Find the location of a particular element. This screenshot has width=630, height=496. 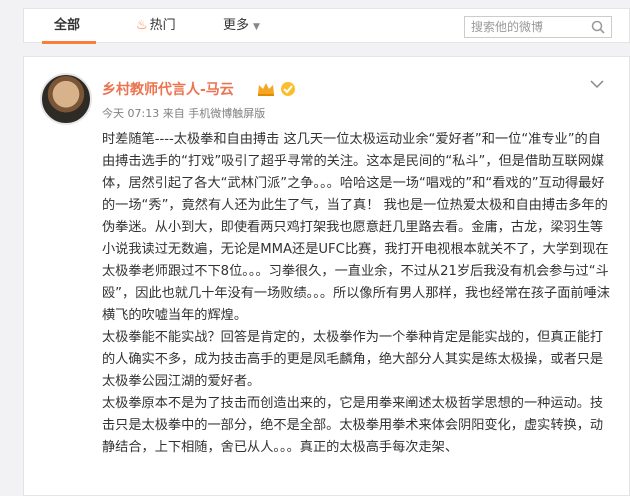

post-username: 乡村教师代言人-马云 is located at coordinates (168, 89).